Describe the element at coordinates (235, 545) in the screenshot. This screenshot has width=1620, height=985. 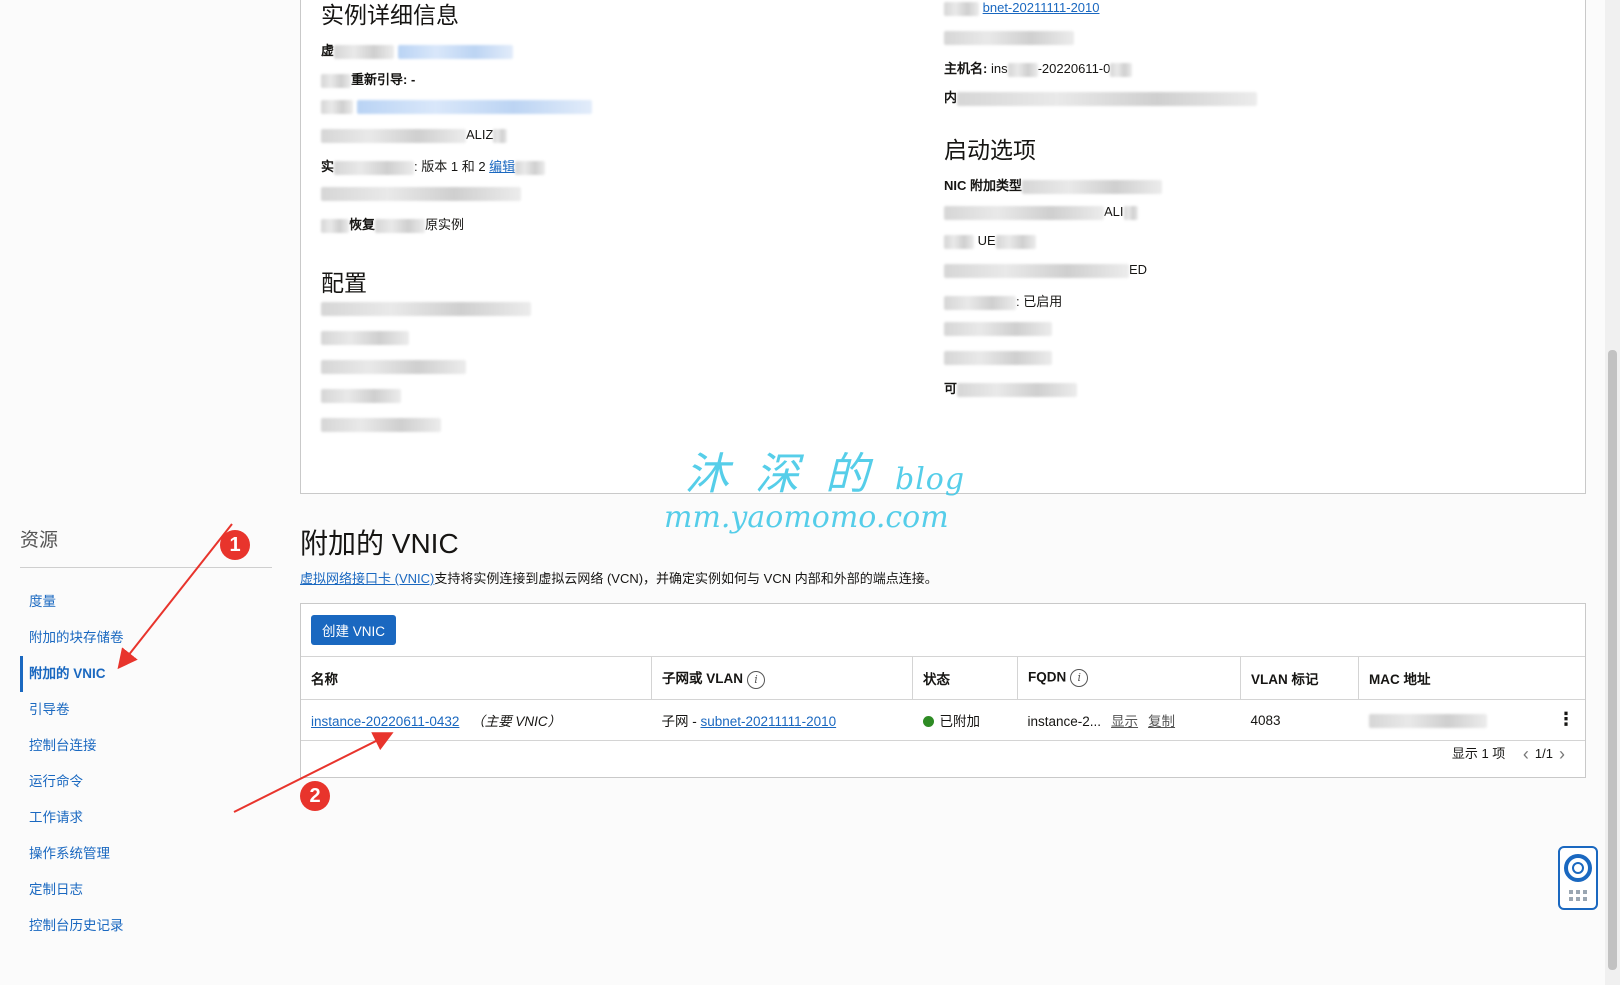
I see `annotation-badge-1: 1` at that location.